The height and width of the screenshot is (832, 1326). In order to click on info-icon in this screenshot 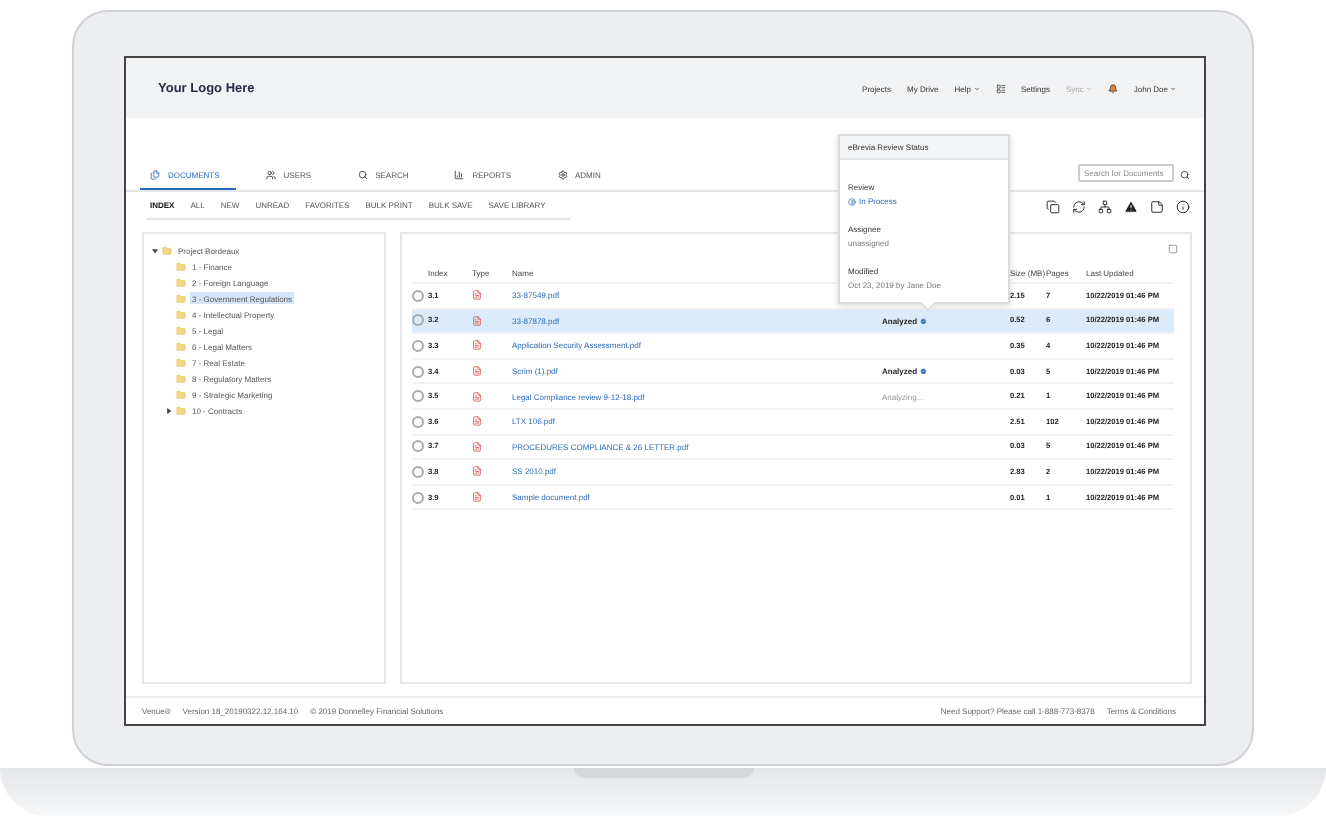, I will do `click(1183, 206)`.